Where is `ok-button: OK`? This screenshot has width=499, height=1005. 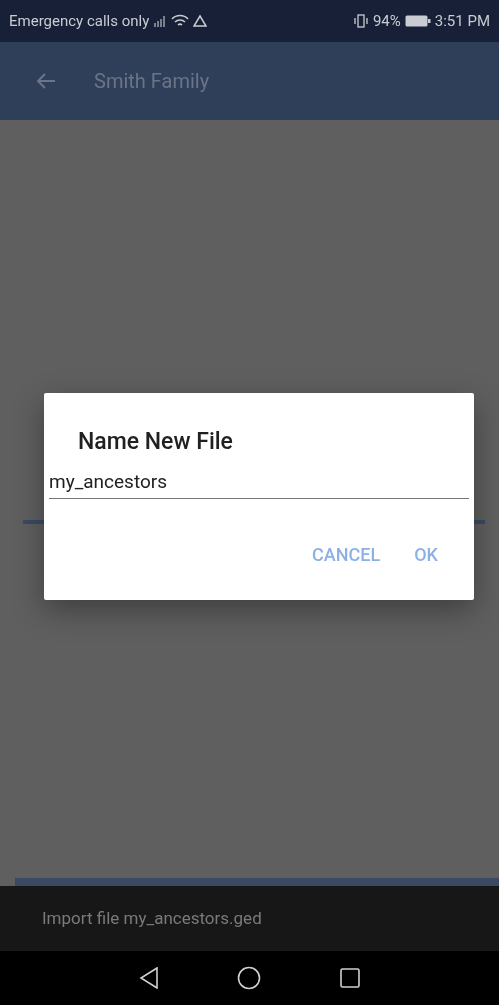 ok-button: OK is located at coordinates (426, 554).